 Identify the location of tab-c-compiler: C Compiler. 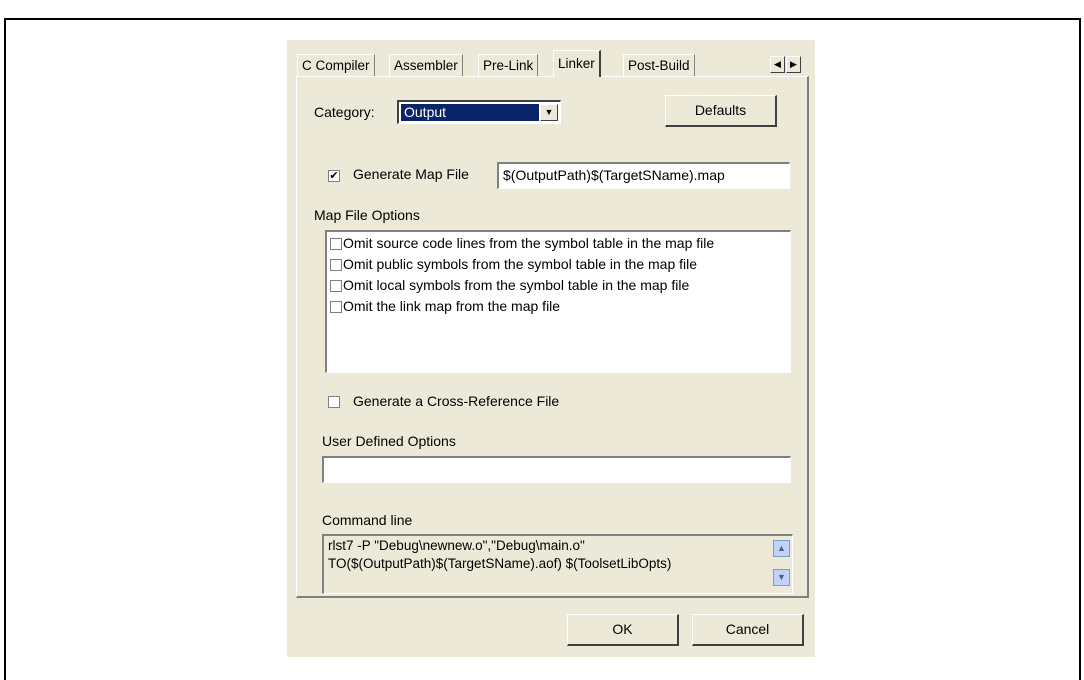
(336, 65).